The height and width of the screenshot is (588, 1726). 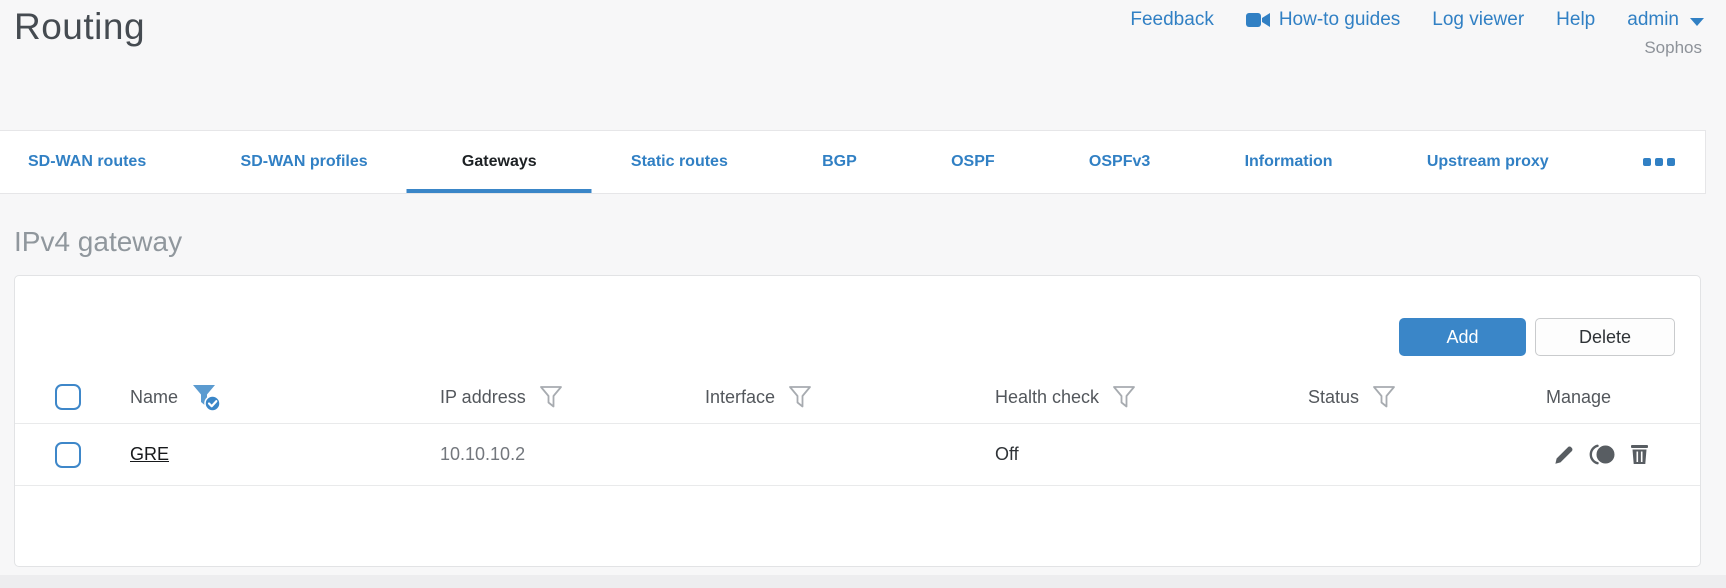 What do you see at coordinates (483, 454) in the screenshot?
I see `ip-address-cell: 10.10.10.2` at bounding box center [483, 454].